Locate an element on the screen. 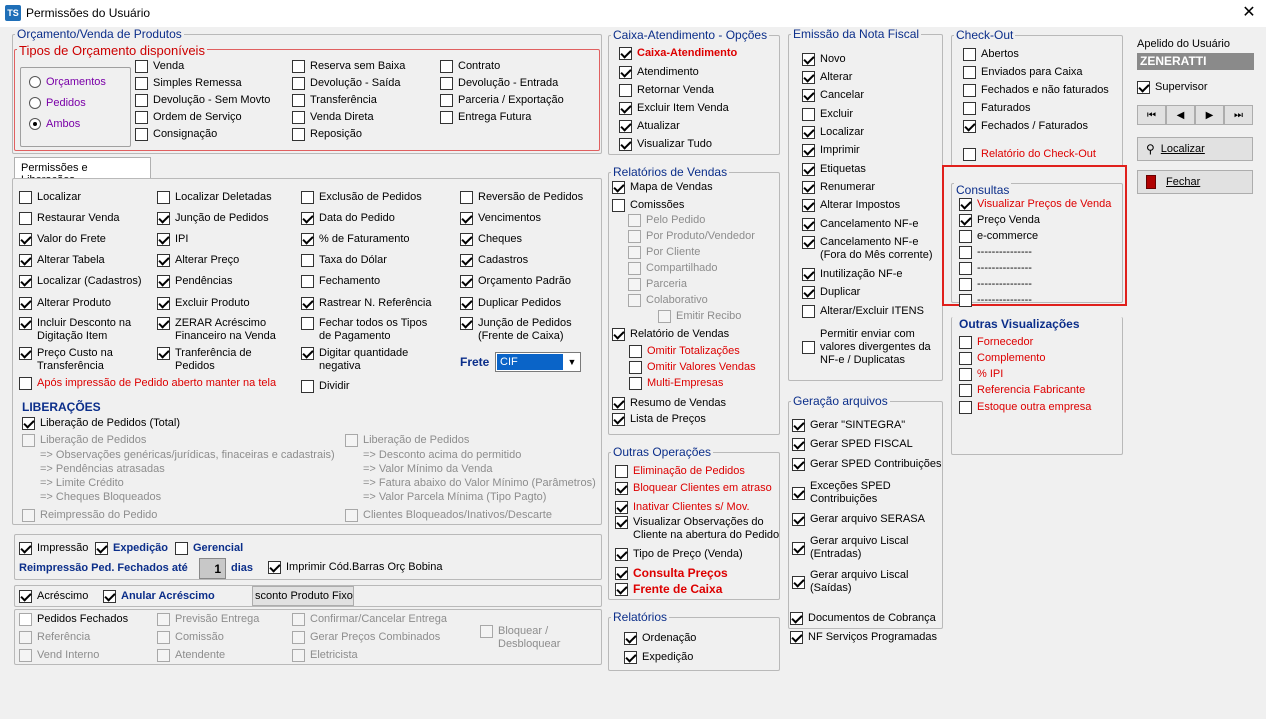 The image size is (1266, 719). cb-inativar-clientes: Inativar Clientes s/ Mov. is located at coordinates (682, 507).